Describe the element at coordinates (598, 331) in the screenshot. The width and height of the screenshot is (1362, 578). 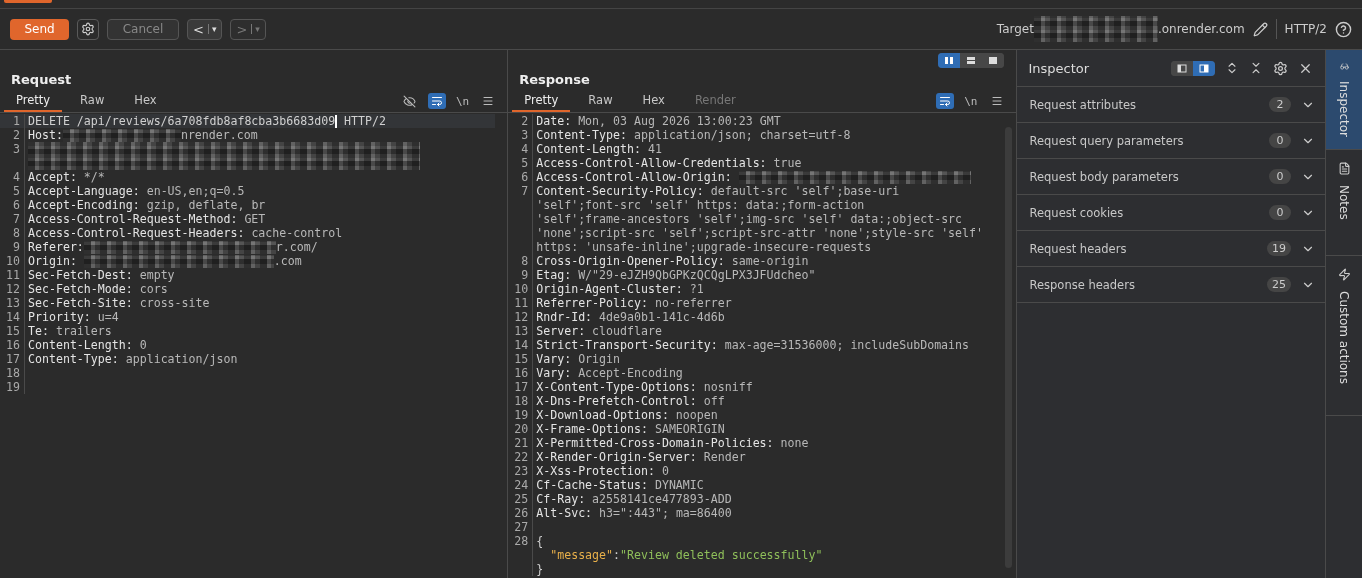
I see `code-line: Server: cloudflare` at that location.